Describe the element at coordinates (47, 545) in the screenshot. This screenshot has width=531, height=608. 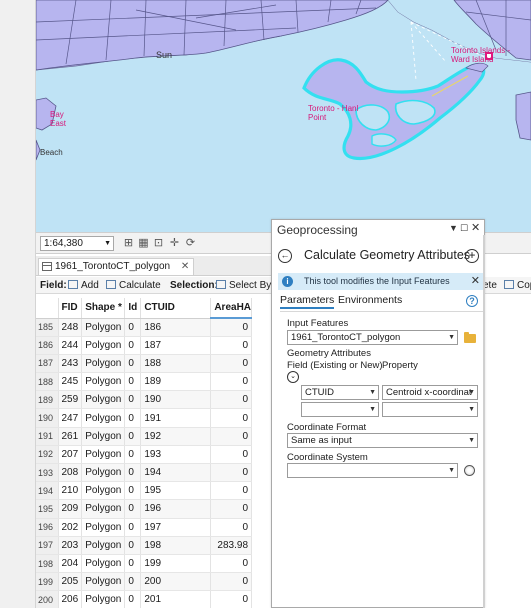
I see `cell-rownum: 197` at that location.